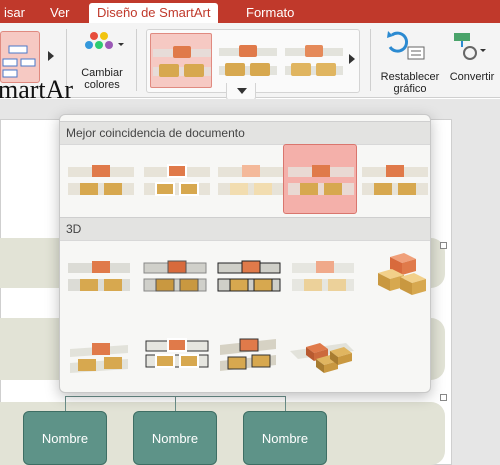 This screenshot has width=500, height=465. What do you see at coordinates (65, 438) in the screenshot?
I see `org-node-1: Nombre` at bounding box center [65, 438].